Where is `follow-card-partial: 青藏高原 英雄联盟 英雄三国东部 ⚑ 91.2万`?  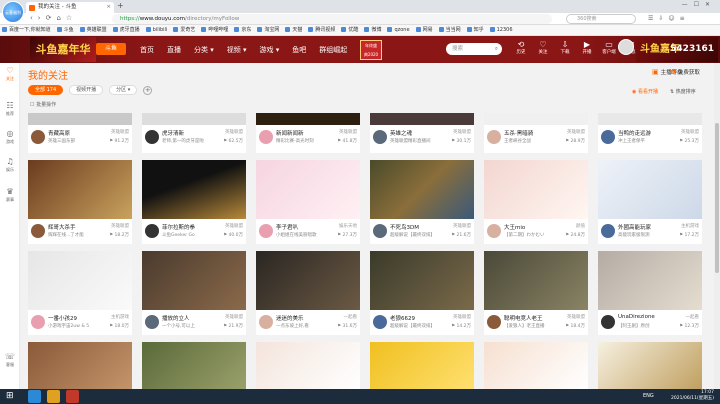
follow-card-partial: 青藏高原 英雄联盟 英雄三国东部 ⚑ 91.2万 is located at coordinates (80, 139).